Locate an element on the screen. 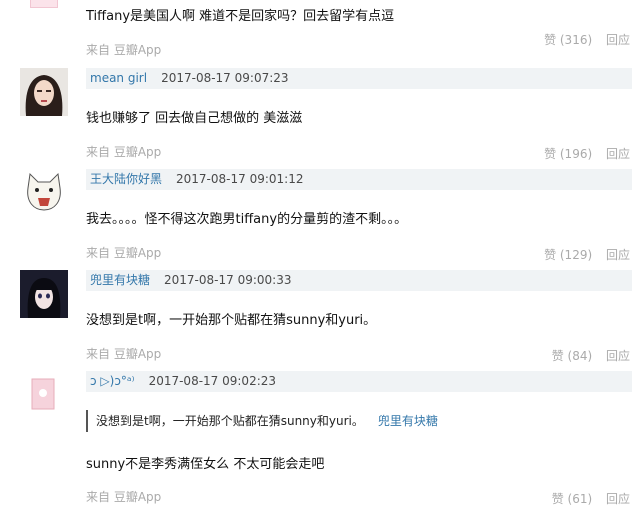 Image resolution: width=640 pixels, height=507 pixels. quoted-text: 没想到是t啊，一开始那个贴都在猜sunny和yuri。 is located at coordinates (230, 421).